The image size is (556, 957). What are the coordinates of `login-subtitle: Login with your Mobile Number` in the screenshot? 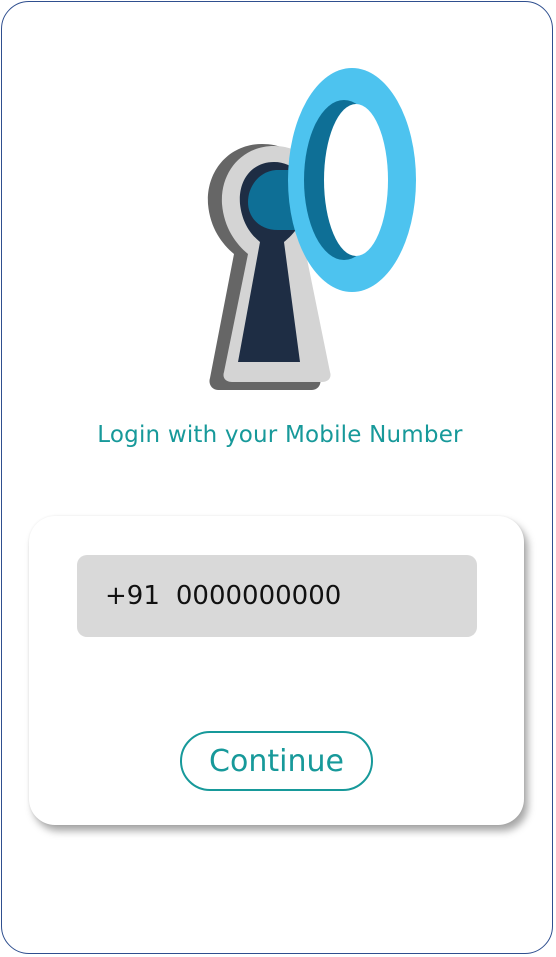 It's located at (280, 435).